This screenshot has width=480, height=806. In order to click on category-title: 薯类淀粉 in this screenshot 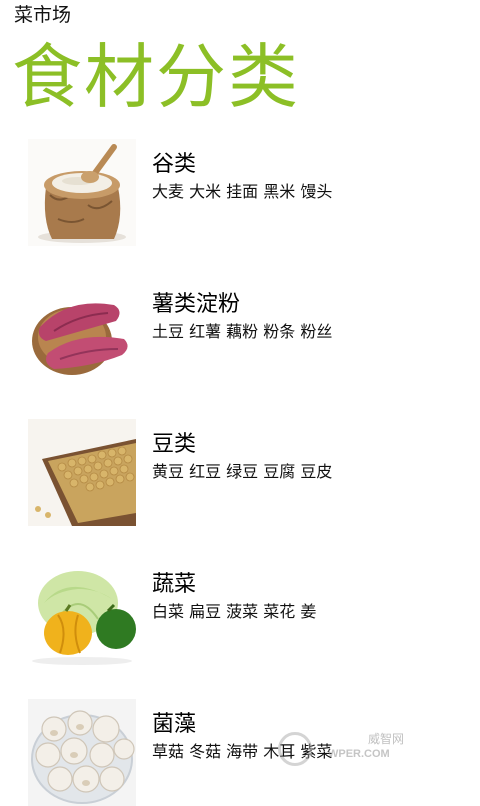, I will do `click(196, 304)`.